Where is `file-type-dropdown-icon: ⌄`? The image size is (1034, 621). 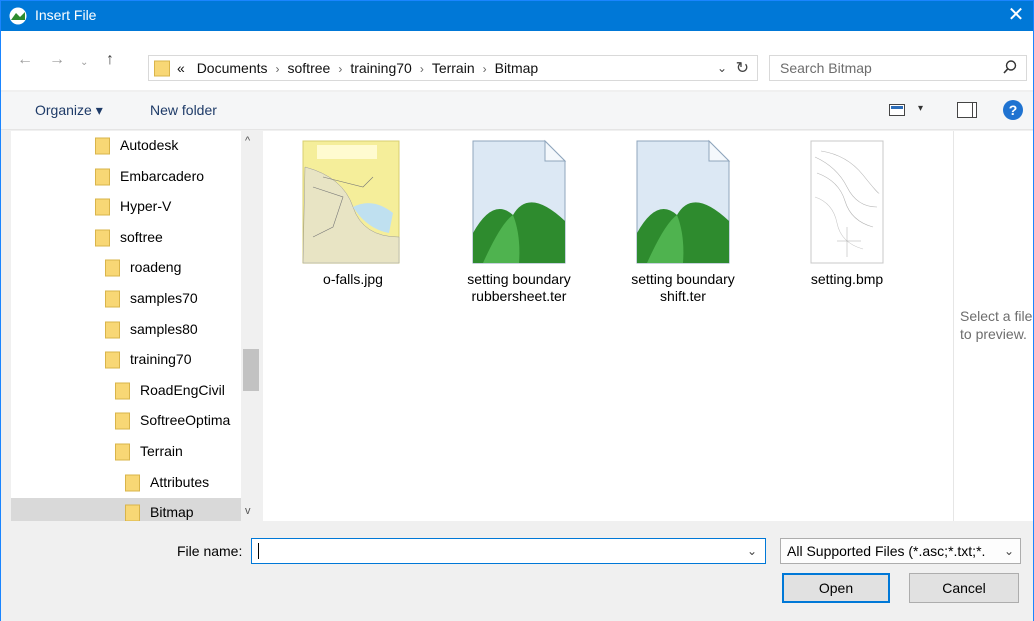
file-type-dropdown-icon: ⌄ is located at coordinates (1009, 551).